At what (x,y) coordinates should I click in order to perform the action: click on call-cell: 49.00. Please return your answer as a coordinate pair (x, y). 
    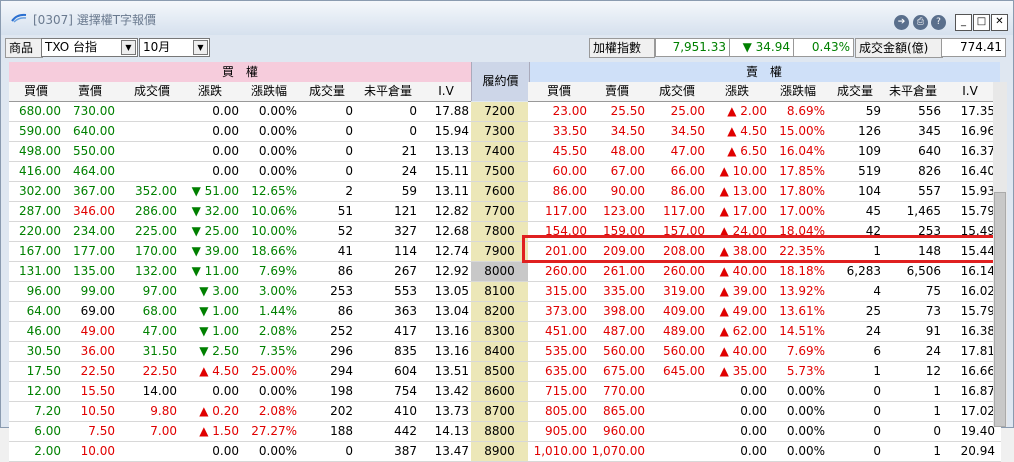
    Looking at the image, I should click on (97, 331).